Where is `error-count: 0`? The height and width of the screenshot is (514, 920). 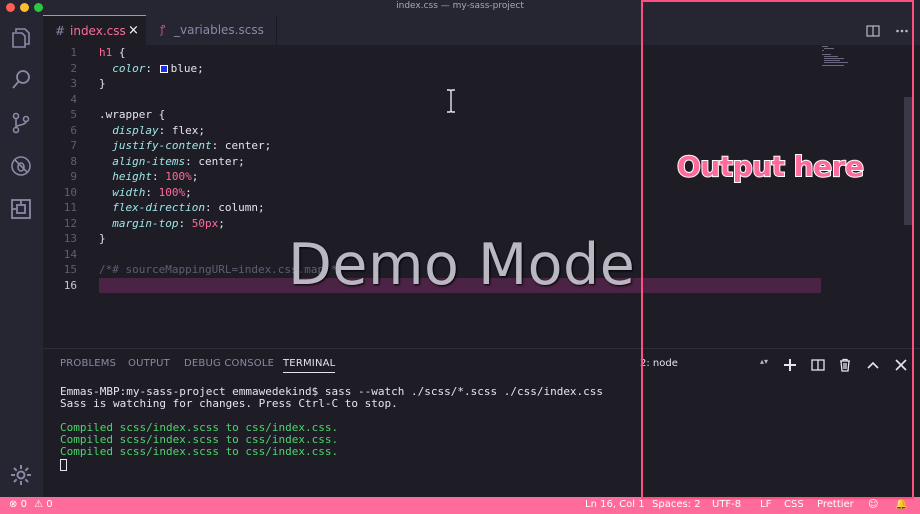
error-count: 0 is located at coordinates (23, 504).